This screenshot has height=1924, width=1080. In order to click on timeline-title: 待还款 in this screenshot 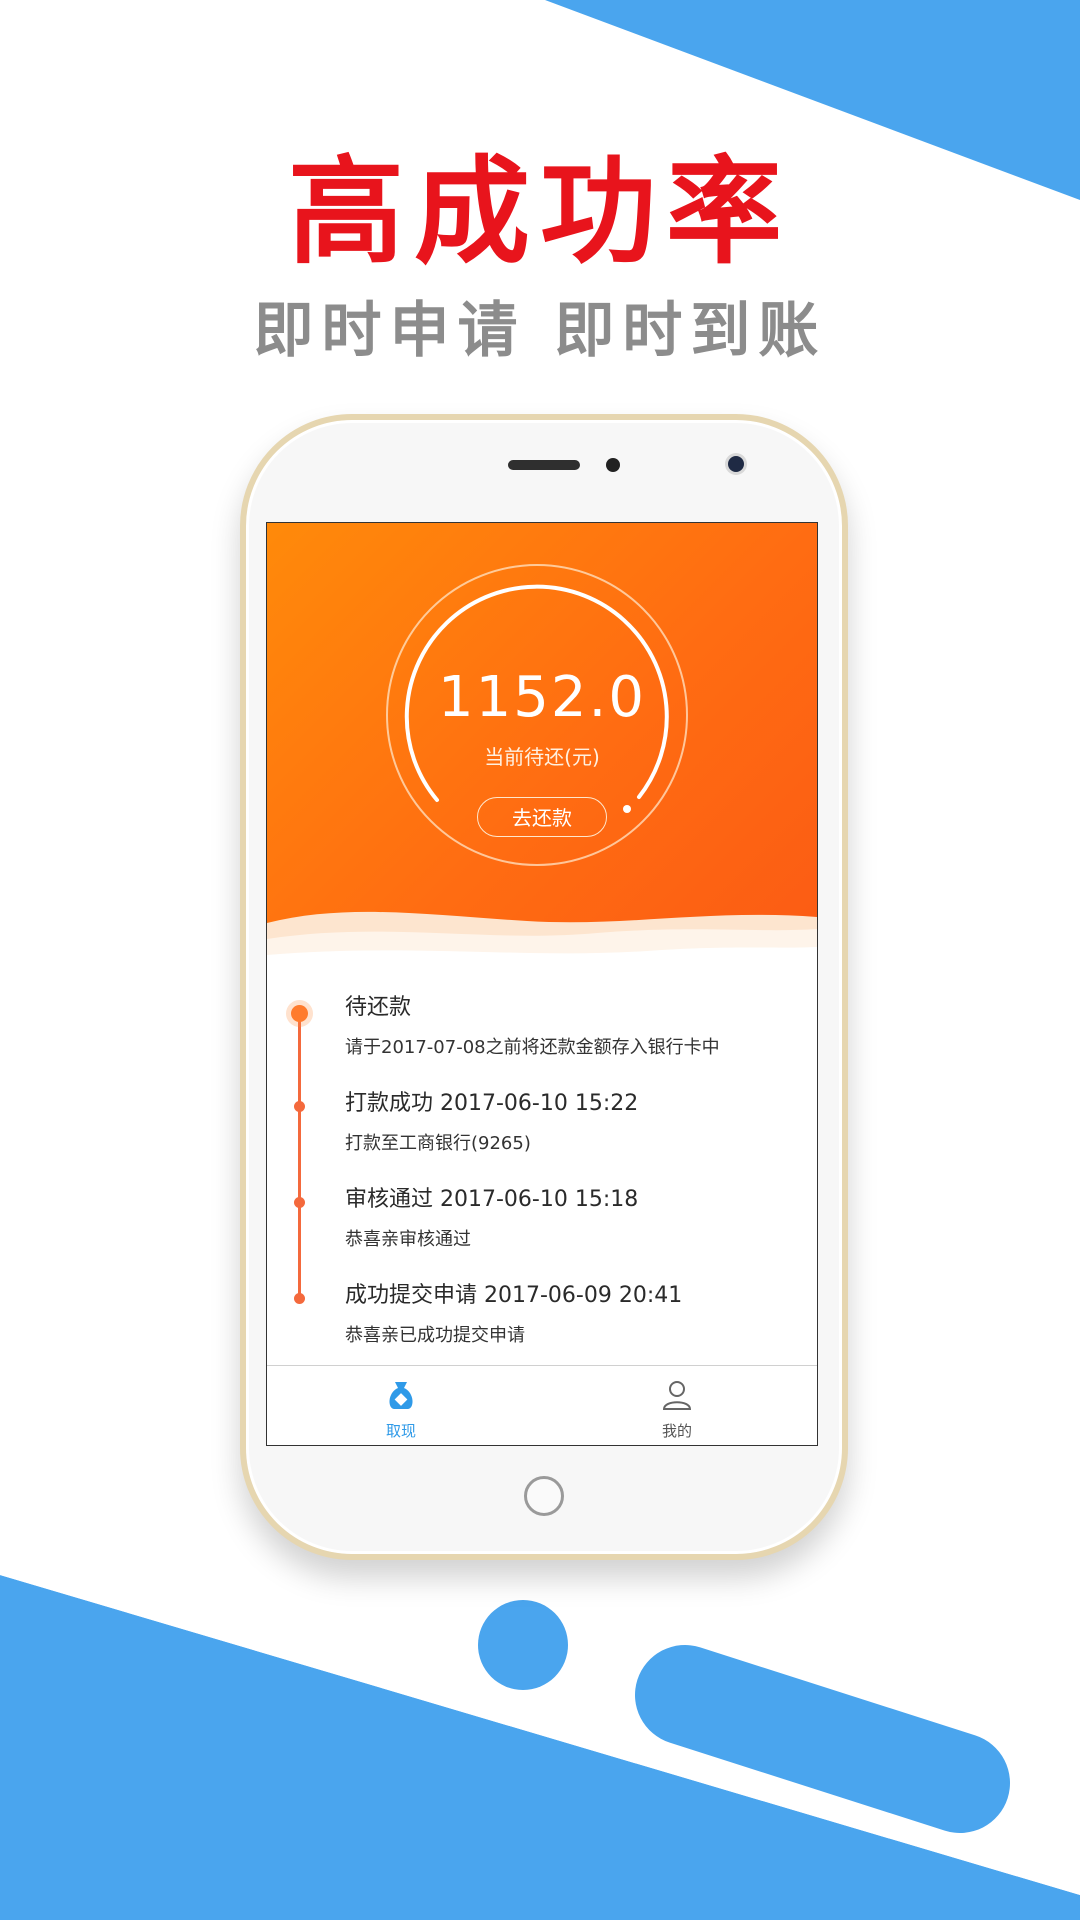, I will do `click(378, 1007)`.